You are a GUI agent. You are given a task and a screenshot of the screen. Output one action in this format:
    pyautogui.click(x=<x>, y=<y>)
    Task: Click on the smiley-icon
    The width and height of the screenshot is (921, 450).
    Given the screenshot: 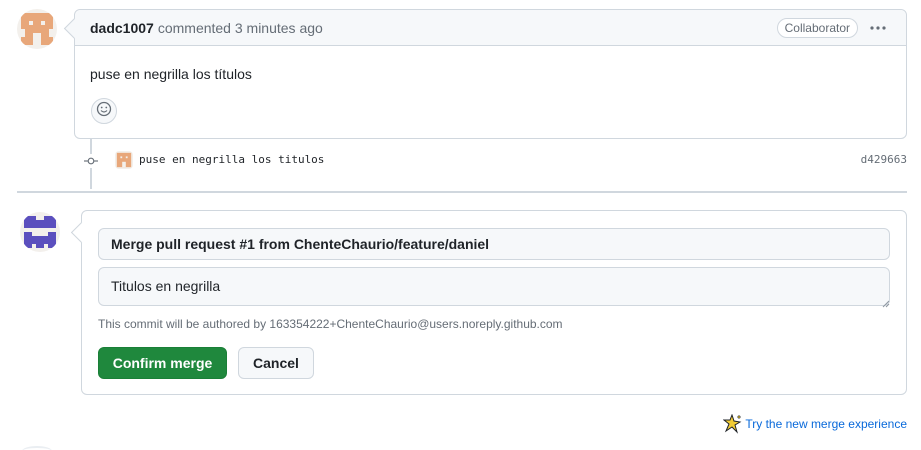 What is the action you would take?
    pyautogui.click(x=104, y=111)
    